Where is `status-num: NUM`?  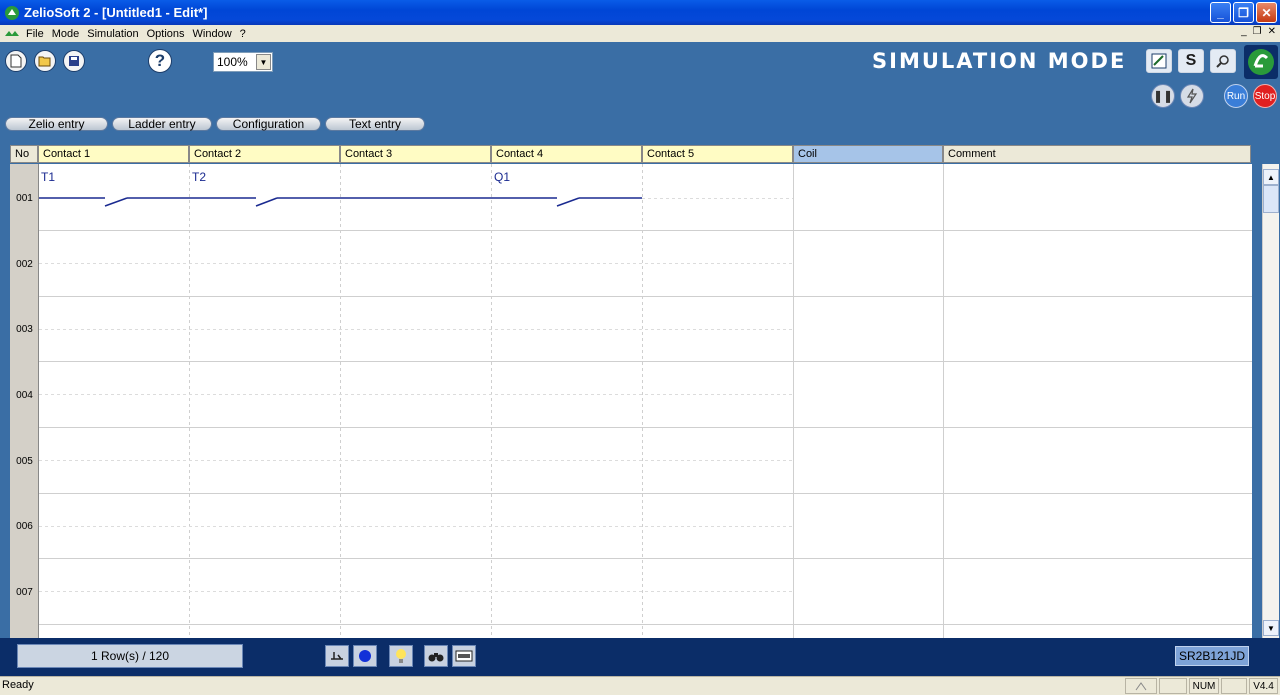 status-num: NUM is located at coordinates (1204, 686).